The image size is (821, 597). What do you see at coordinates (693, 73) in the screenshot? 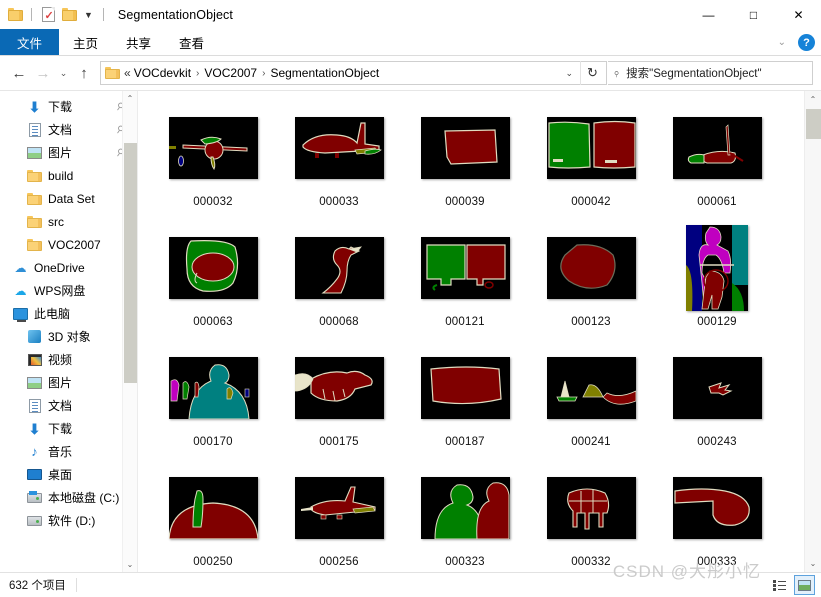
I see `search-input: 搜索"SegmentationObject"` at bounding box center [693, 73].